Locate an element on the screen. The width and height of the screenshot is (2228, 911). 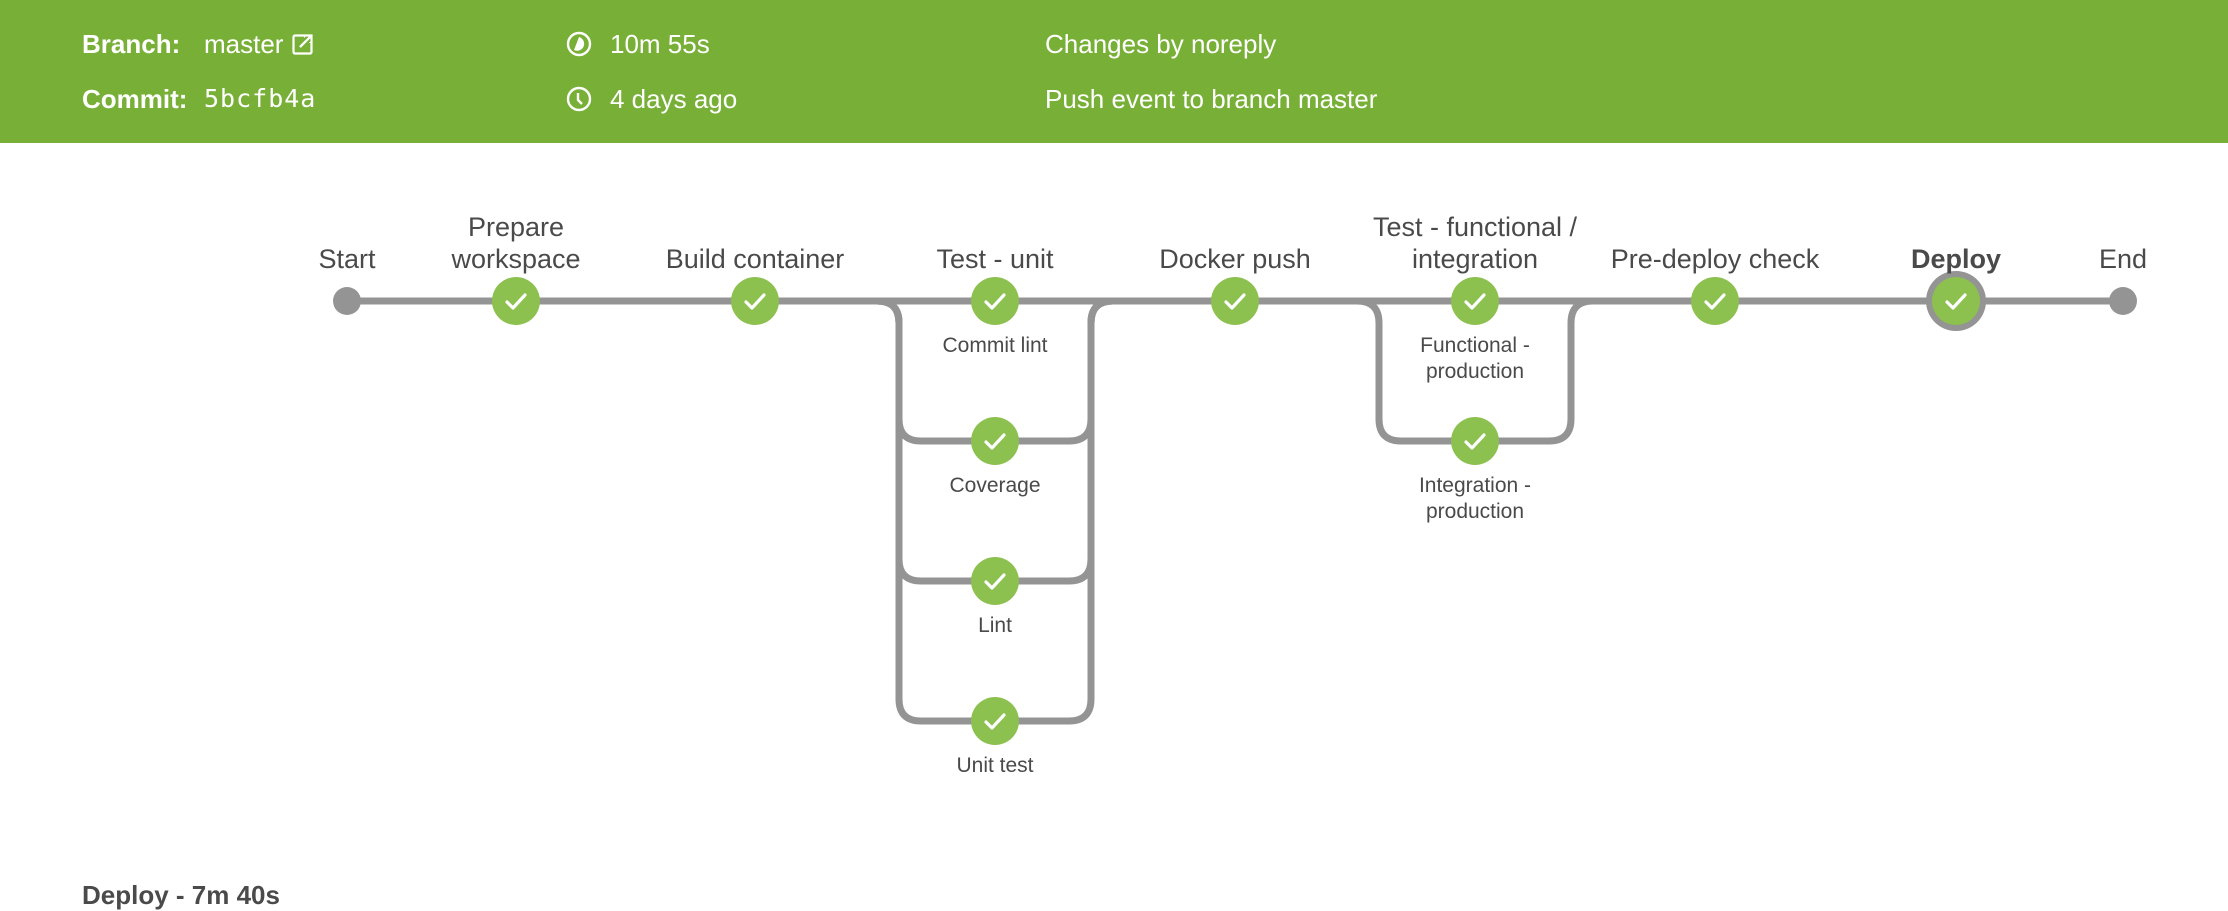
time-row: 4 days ago is located at coordinates (651, 99).